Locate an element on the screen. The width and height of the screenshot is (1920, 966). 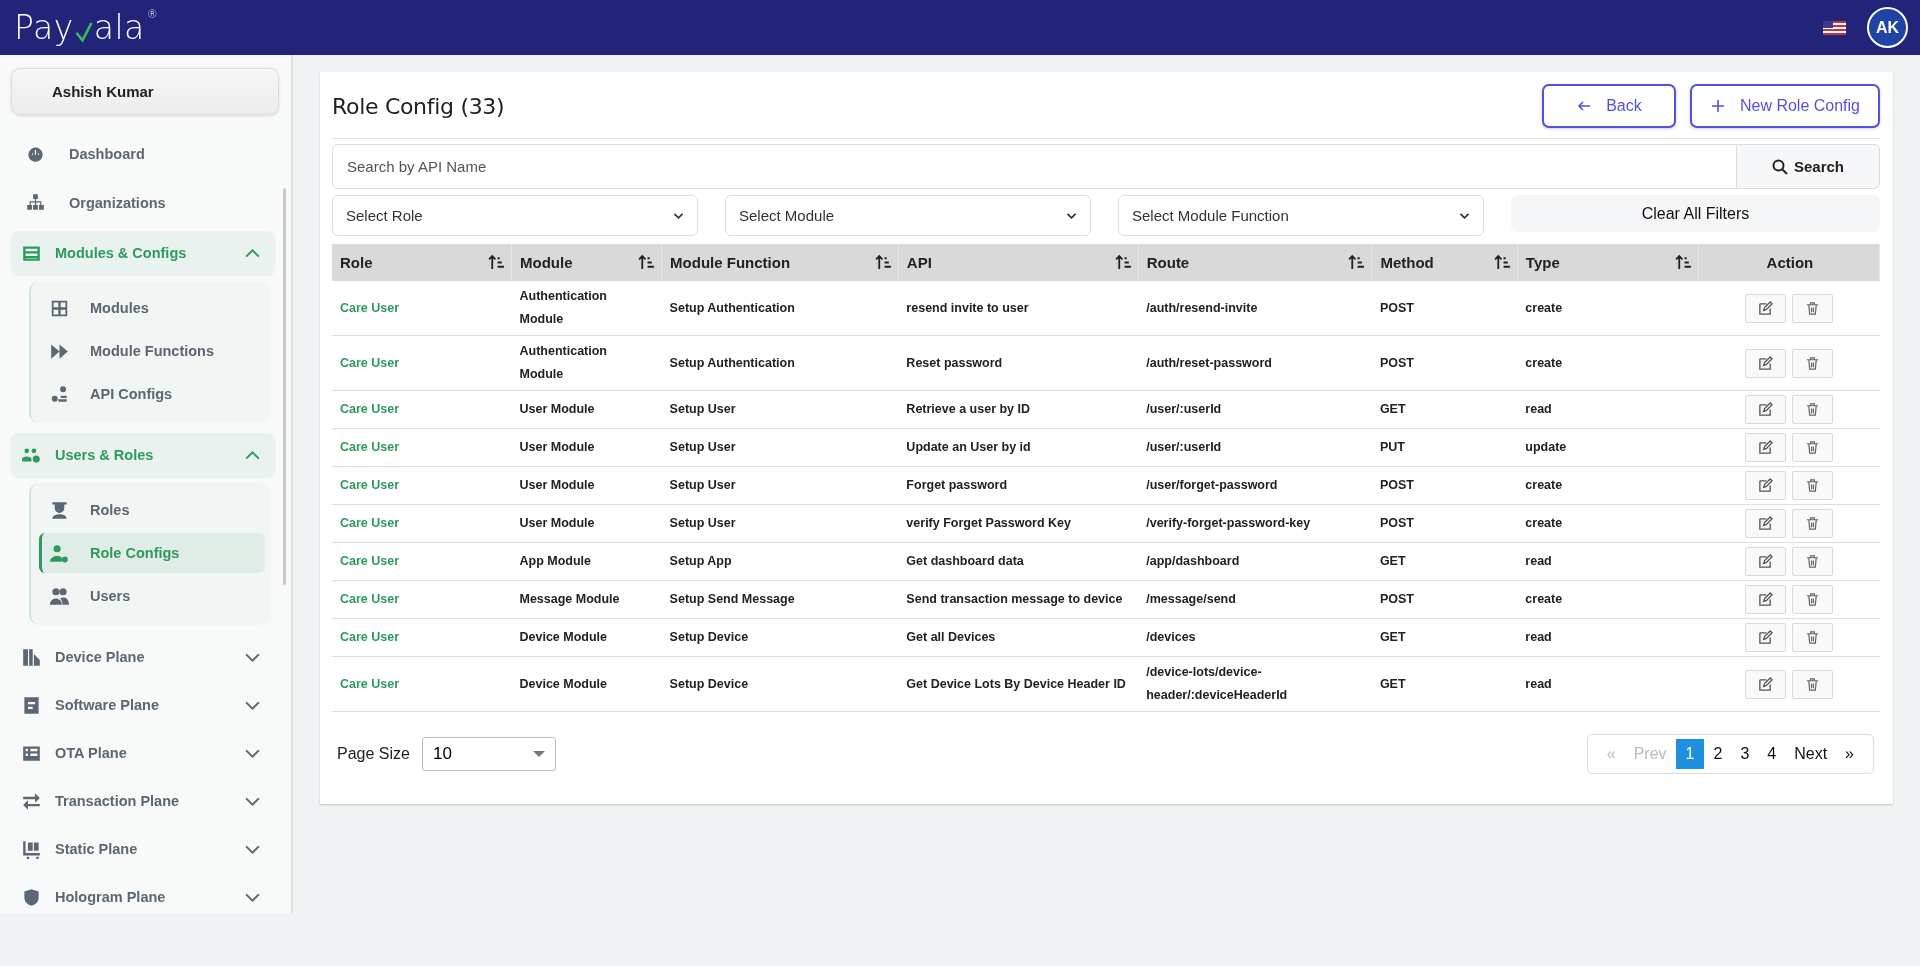
table-cell: PUT is located at coordinates (1444, 447).